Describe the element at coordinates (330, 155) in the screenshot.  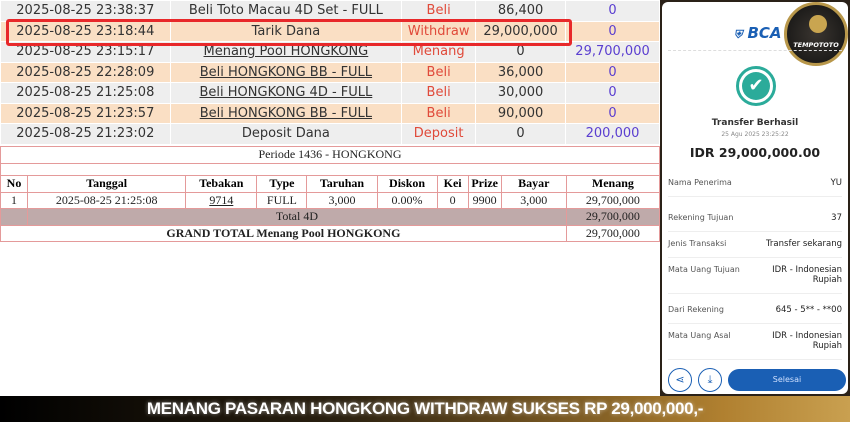
I see `periode-title: Periode 1436 - HONGKONG` at that location.